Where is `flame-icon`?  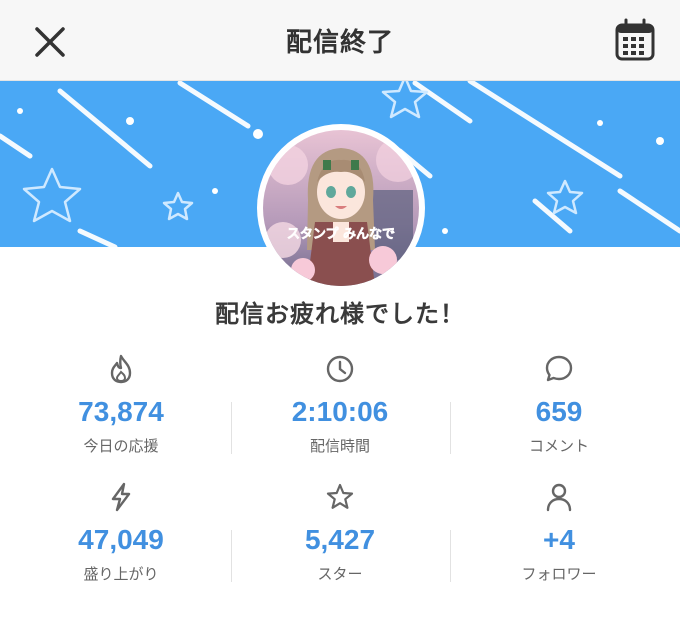 flame-icon is located at coordinates (121, 369).